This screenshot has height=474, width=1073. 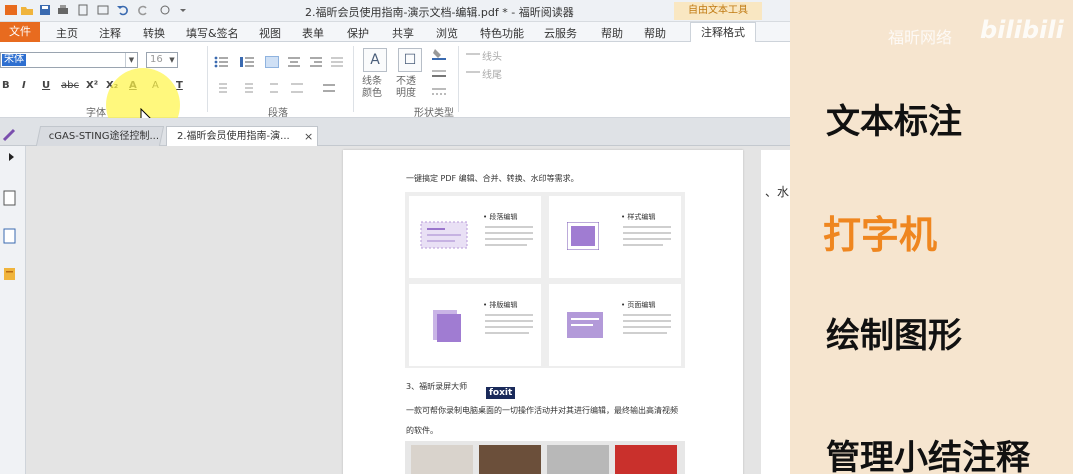 What do you see at coordinates (410, 60) in the screenshot?
I see `opacity-button: ☐` at bounding box center [410, 60].